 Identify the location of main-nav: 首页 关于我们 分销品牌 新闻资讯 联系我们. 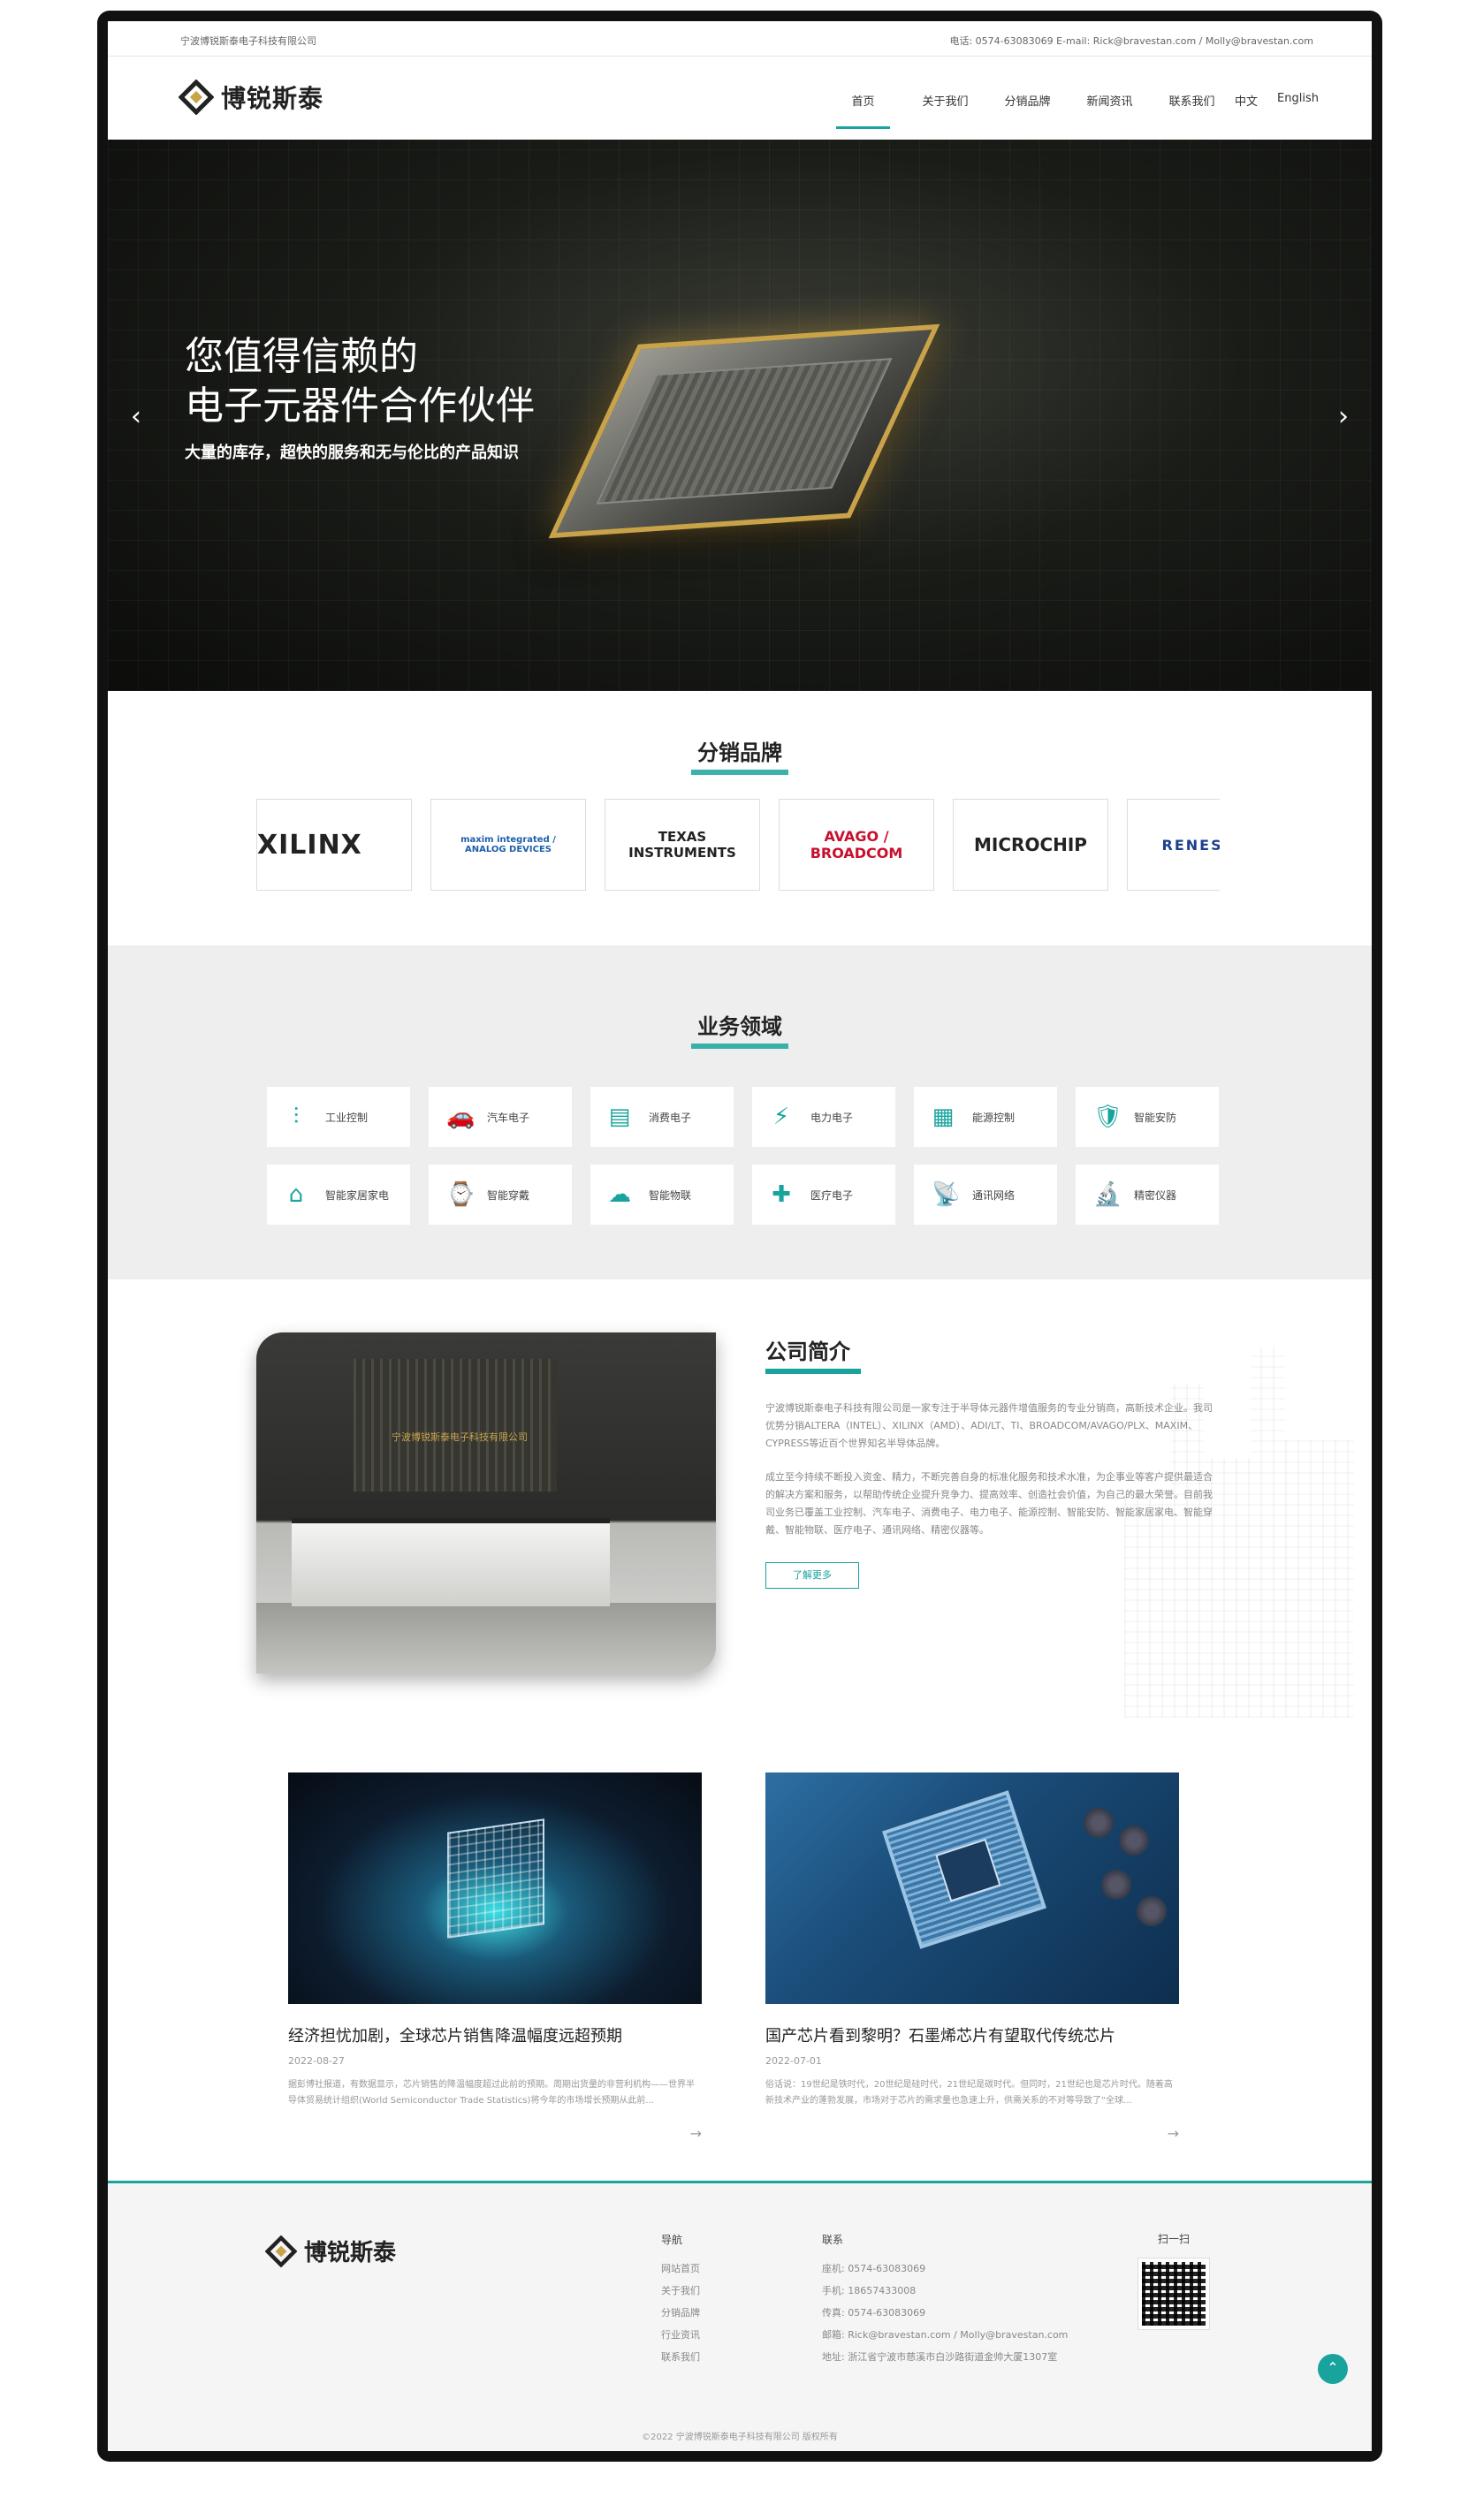
(1027, 98).